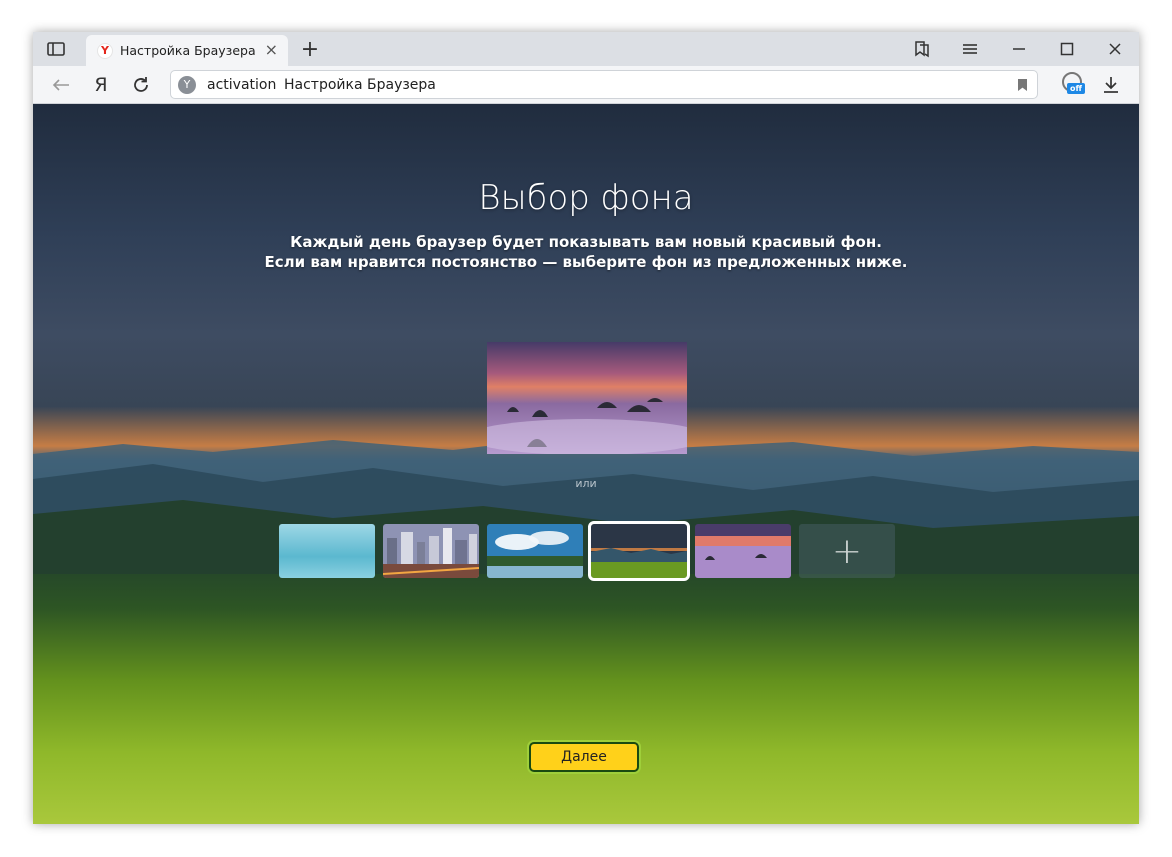 This screenshot has width=1172, height=857. I want to click on or-divider-label: или, so click(586, 483).